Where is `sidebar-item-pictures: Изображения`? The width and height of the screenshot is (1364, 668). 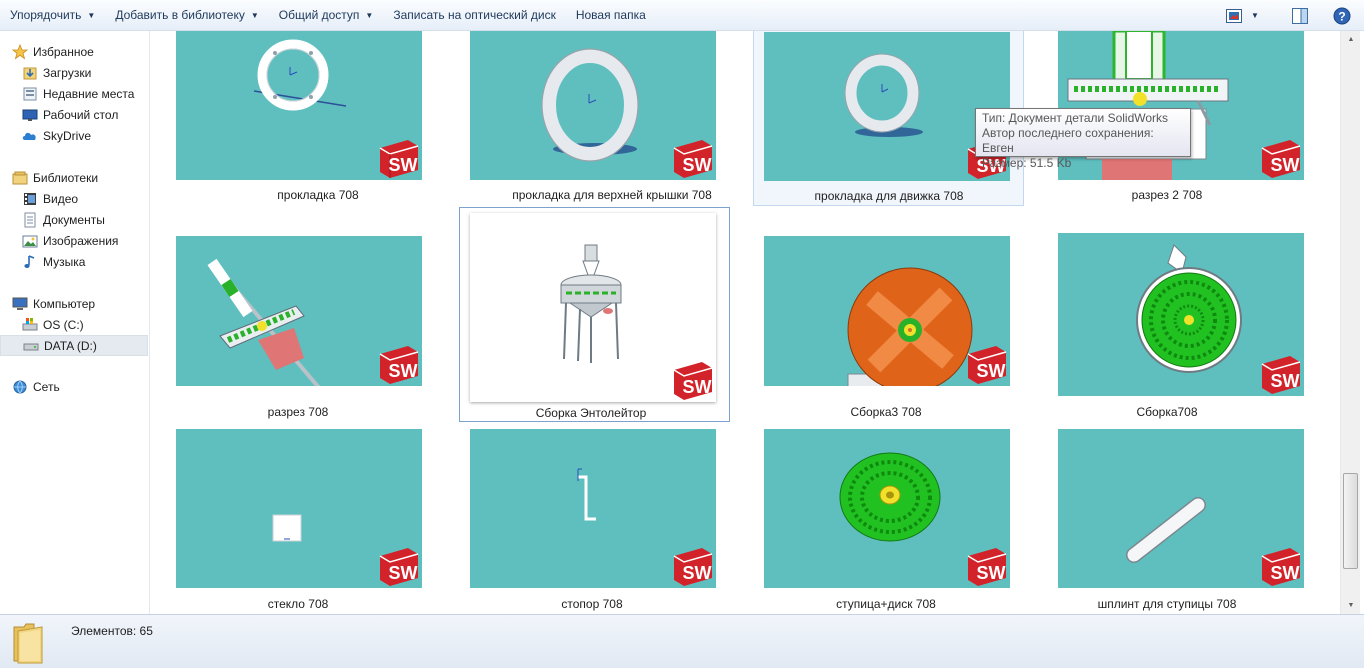
sidebar-item-pictures: Изображения is located at coordinates (74, 240).